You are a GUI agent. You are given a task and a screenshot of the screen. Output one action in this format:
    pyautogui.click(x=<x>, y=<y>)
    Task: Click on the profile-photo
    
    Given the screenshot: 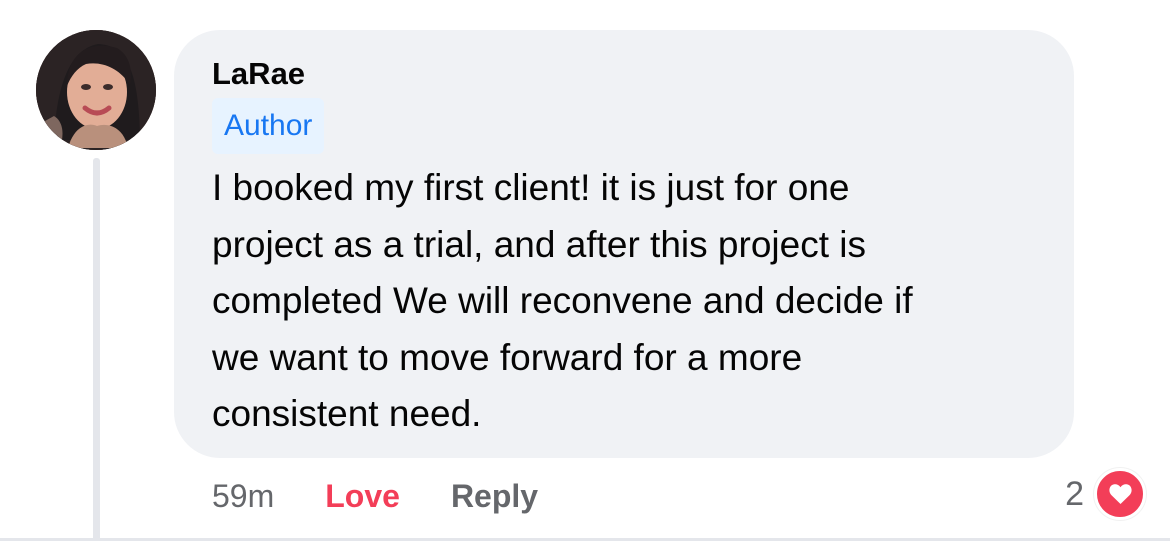 What is the action you would take?
    pyautogui.click(x=96, y=90)
    